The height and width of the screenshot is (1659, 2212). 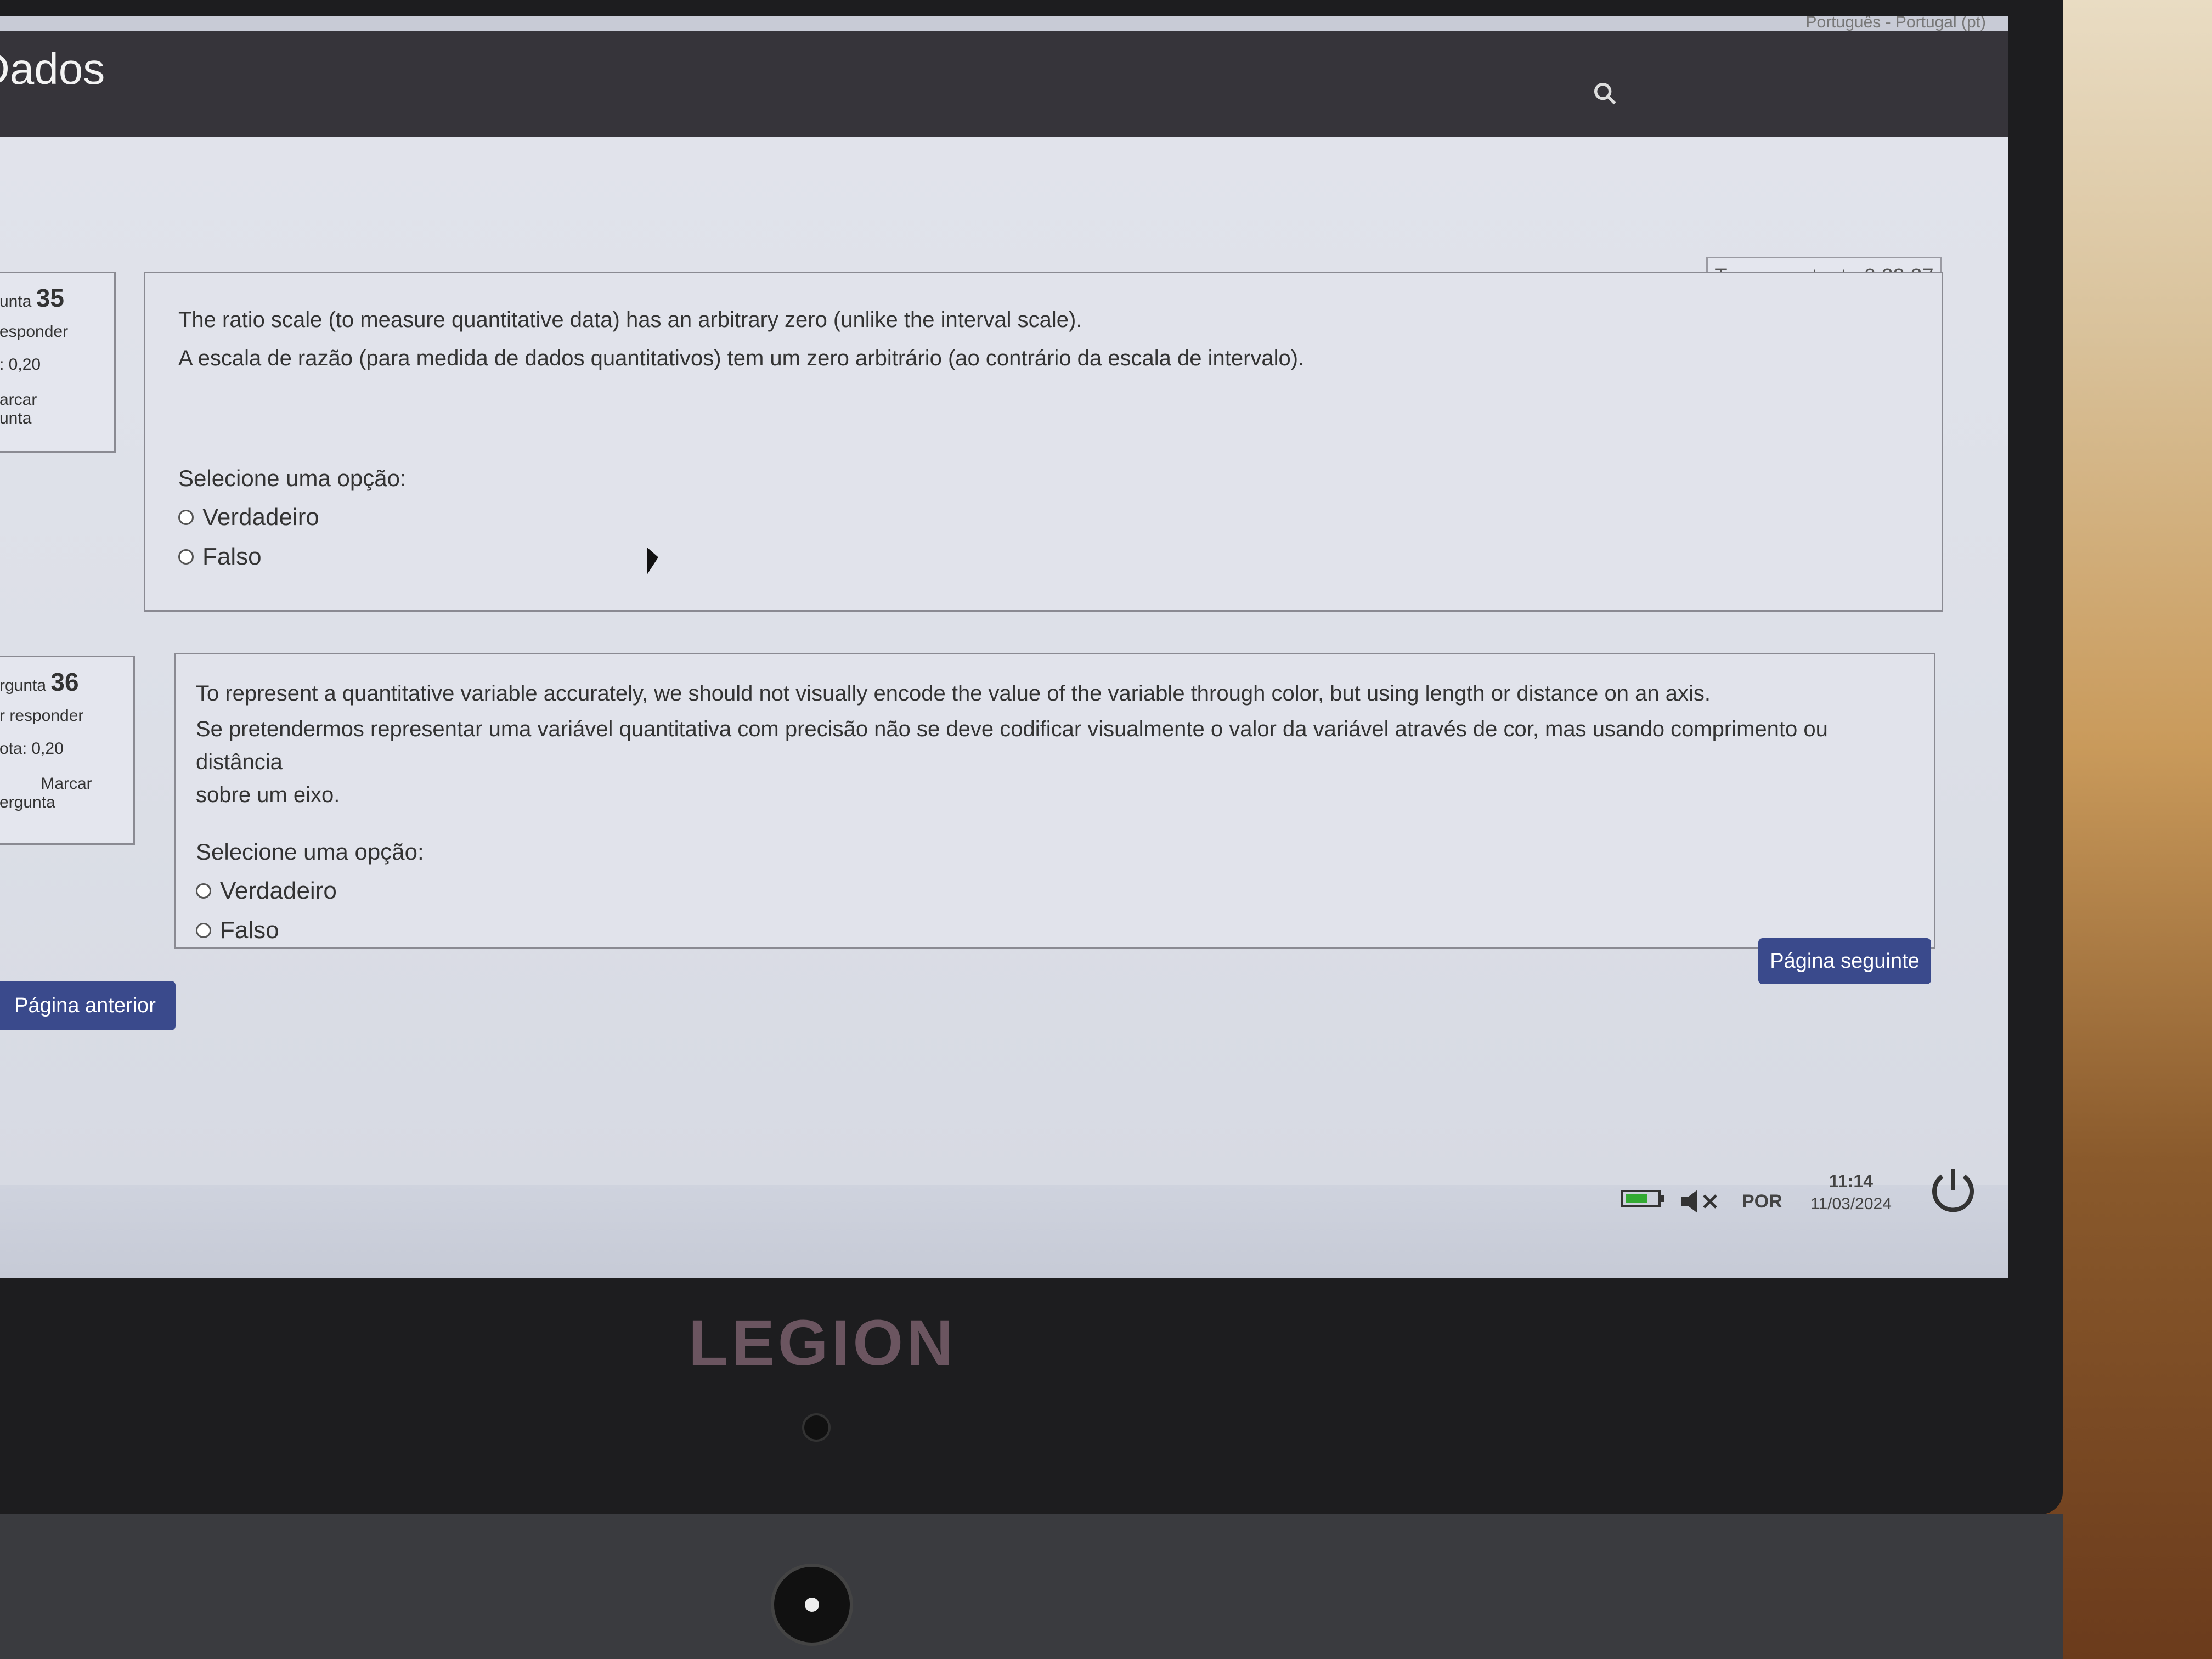 What do you see at coordinates (1004, 76) in the screenshot?
I see `top-navbar: Português - Portugal (pt) Dados` at bounding box center [1004, 76].